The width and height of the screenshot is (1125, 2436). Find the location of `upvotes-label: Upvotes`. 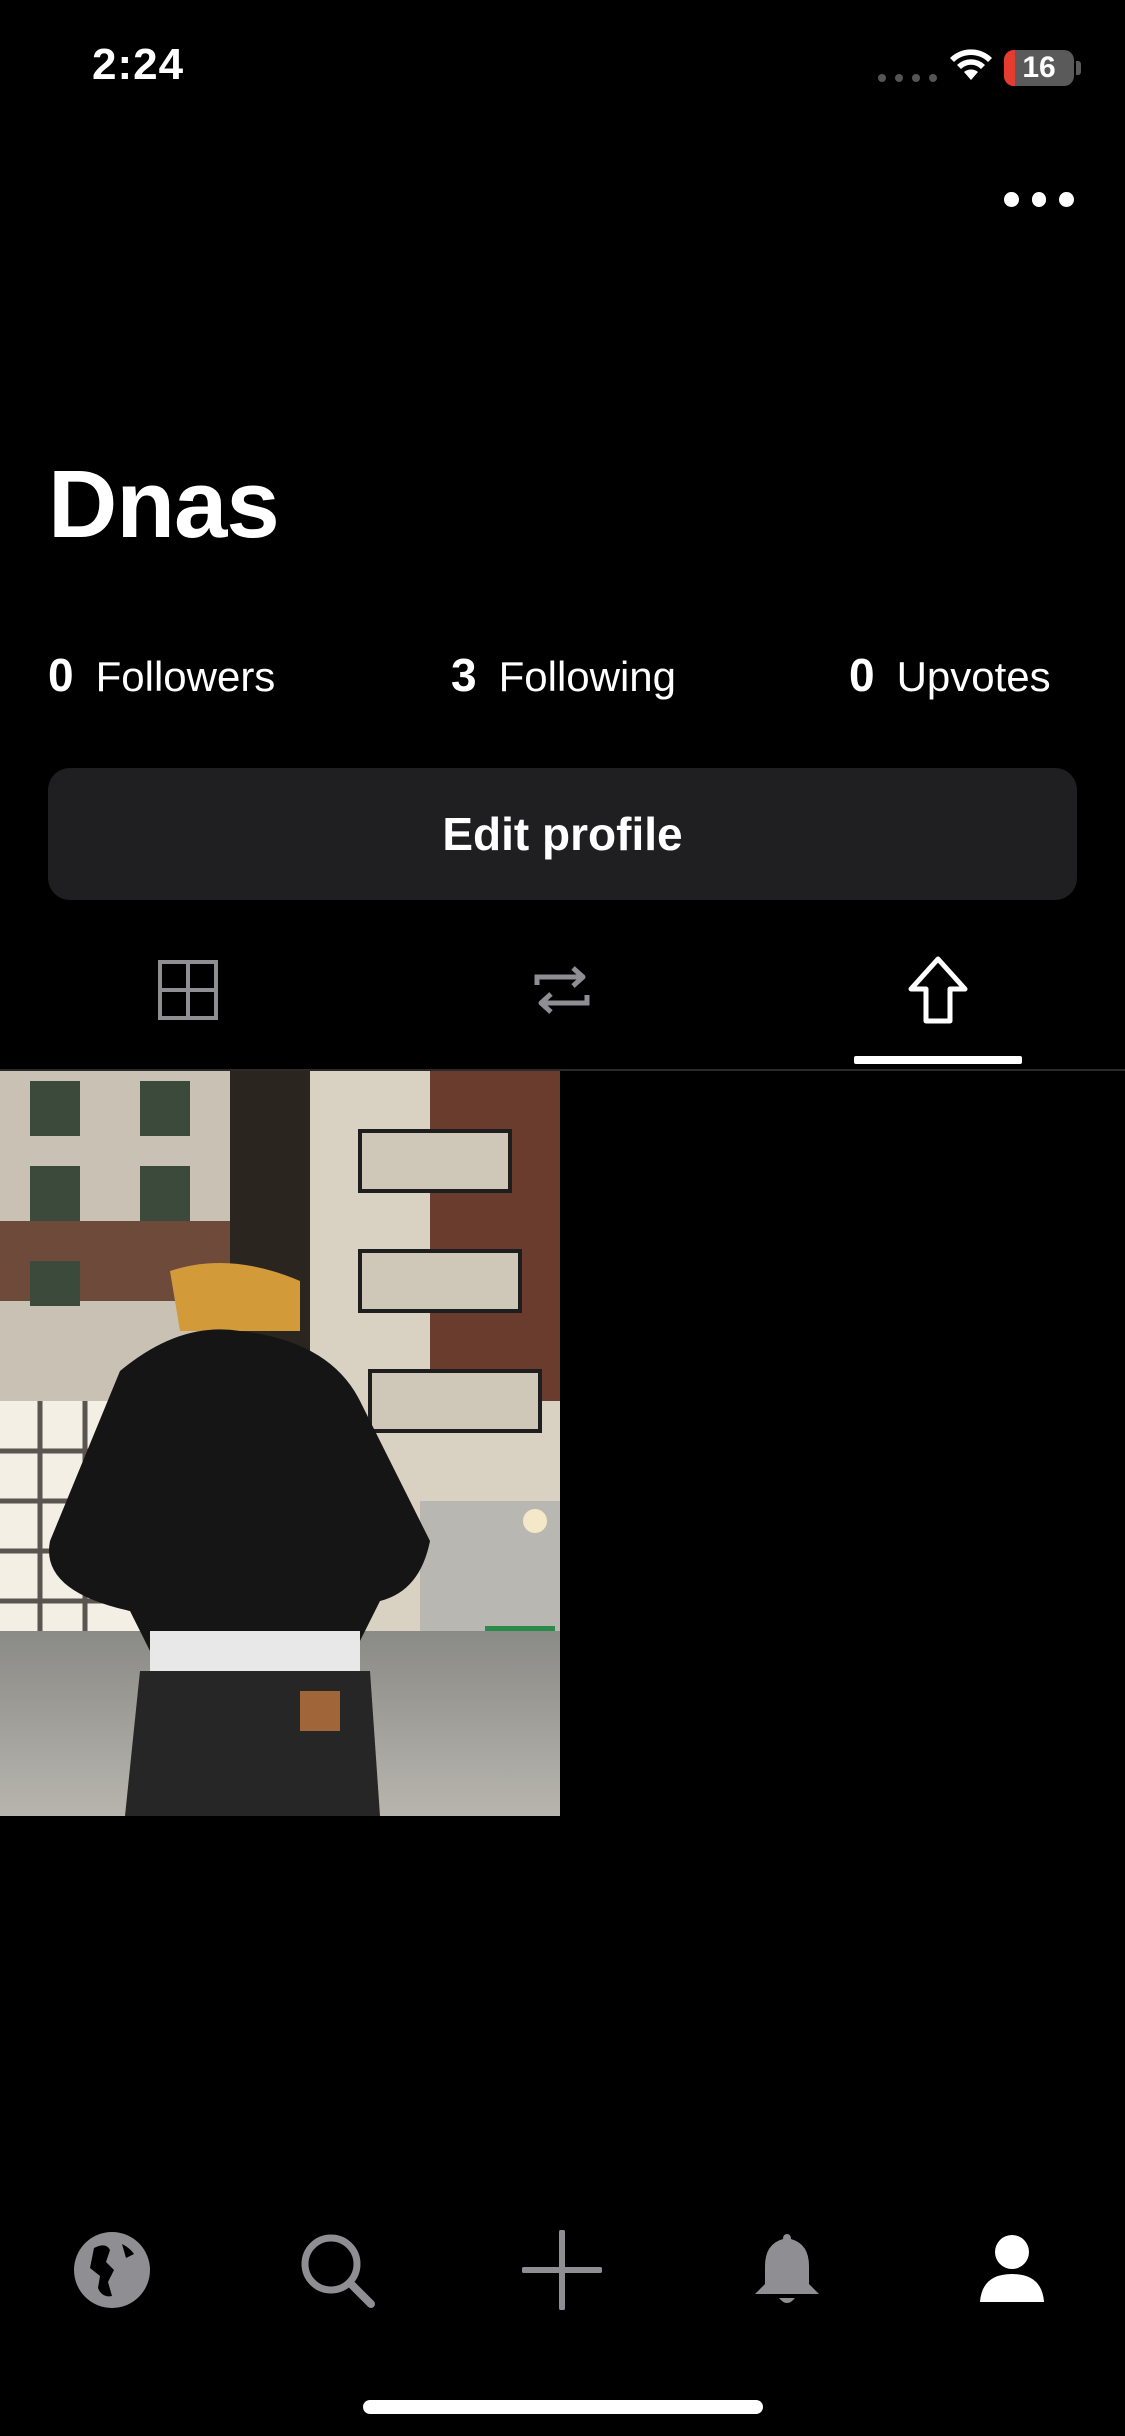

upvotes-label: Upvotes is located at coordinates (973, 676).